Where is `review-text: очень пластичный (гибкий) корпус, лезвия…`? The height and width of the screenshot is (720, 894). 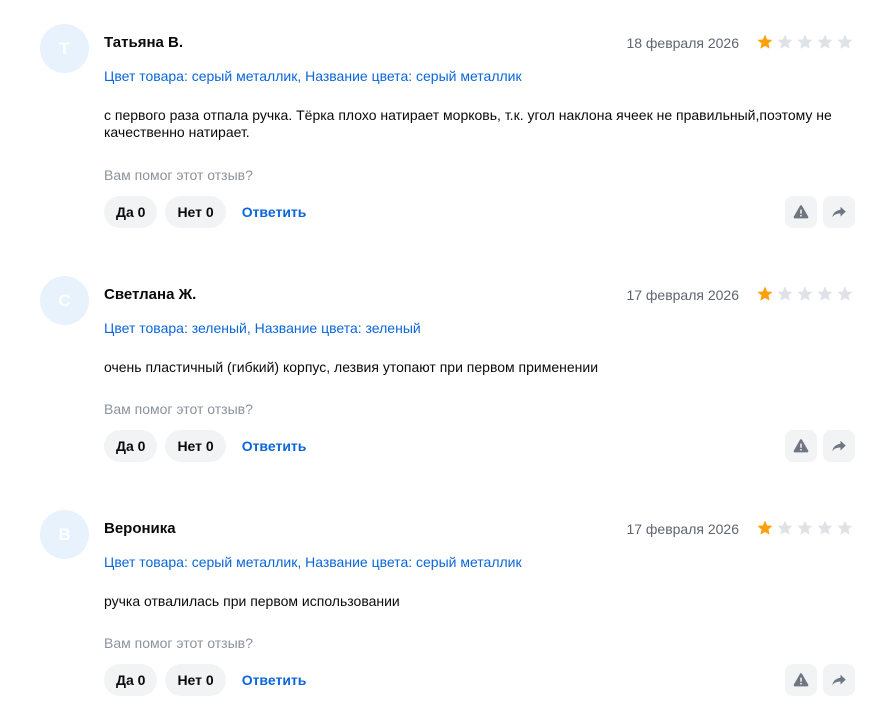
review-text: очень пластичный (гибкий) корпус, лезвия… is located at coordinates (351, 367).